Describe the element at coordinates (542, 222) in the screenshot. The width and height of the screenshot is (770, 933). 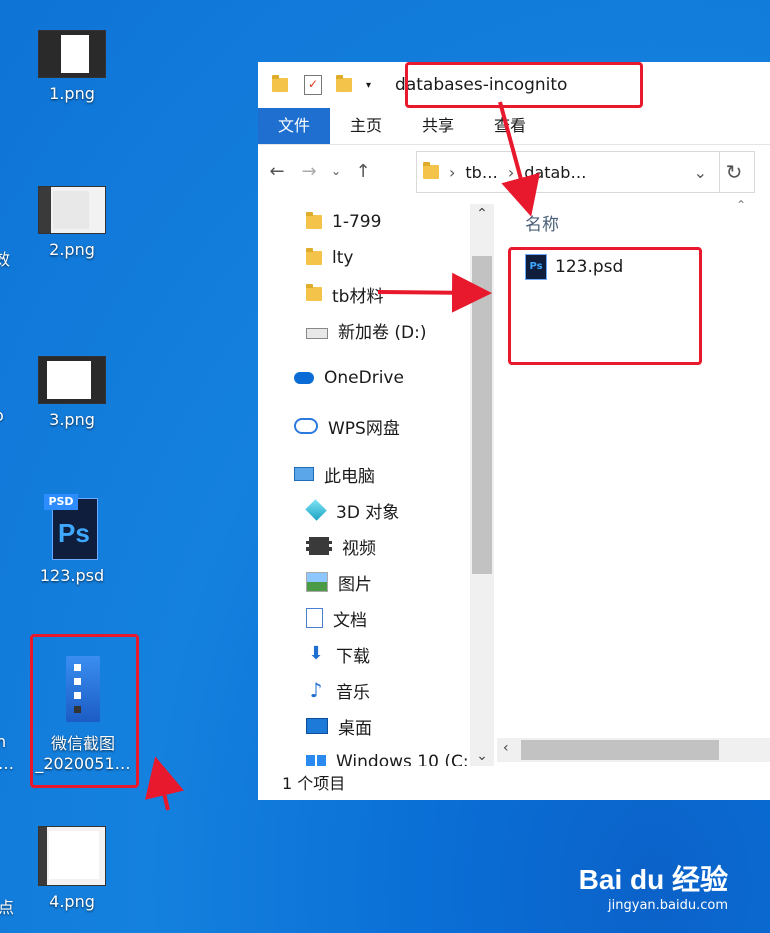
I see `column-header-name: 名称` at that location.